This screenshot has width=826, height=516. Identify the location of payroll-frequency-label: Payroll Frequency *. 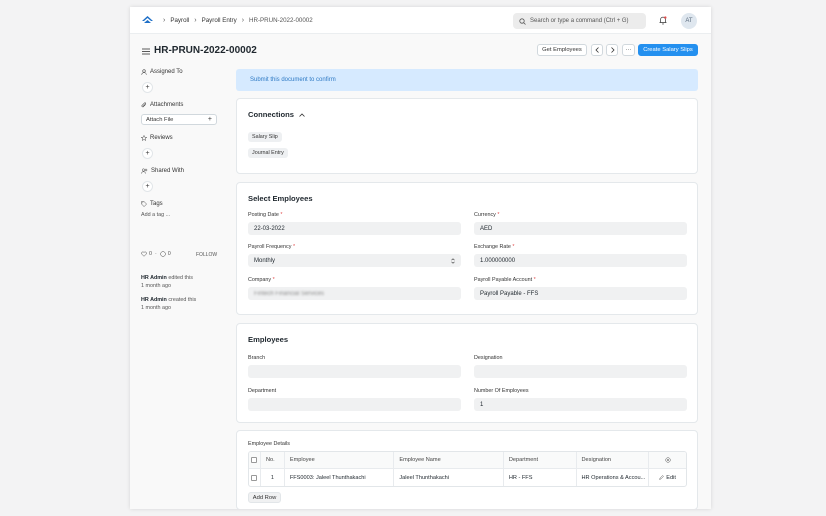
(272, 247).